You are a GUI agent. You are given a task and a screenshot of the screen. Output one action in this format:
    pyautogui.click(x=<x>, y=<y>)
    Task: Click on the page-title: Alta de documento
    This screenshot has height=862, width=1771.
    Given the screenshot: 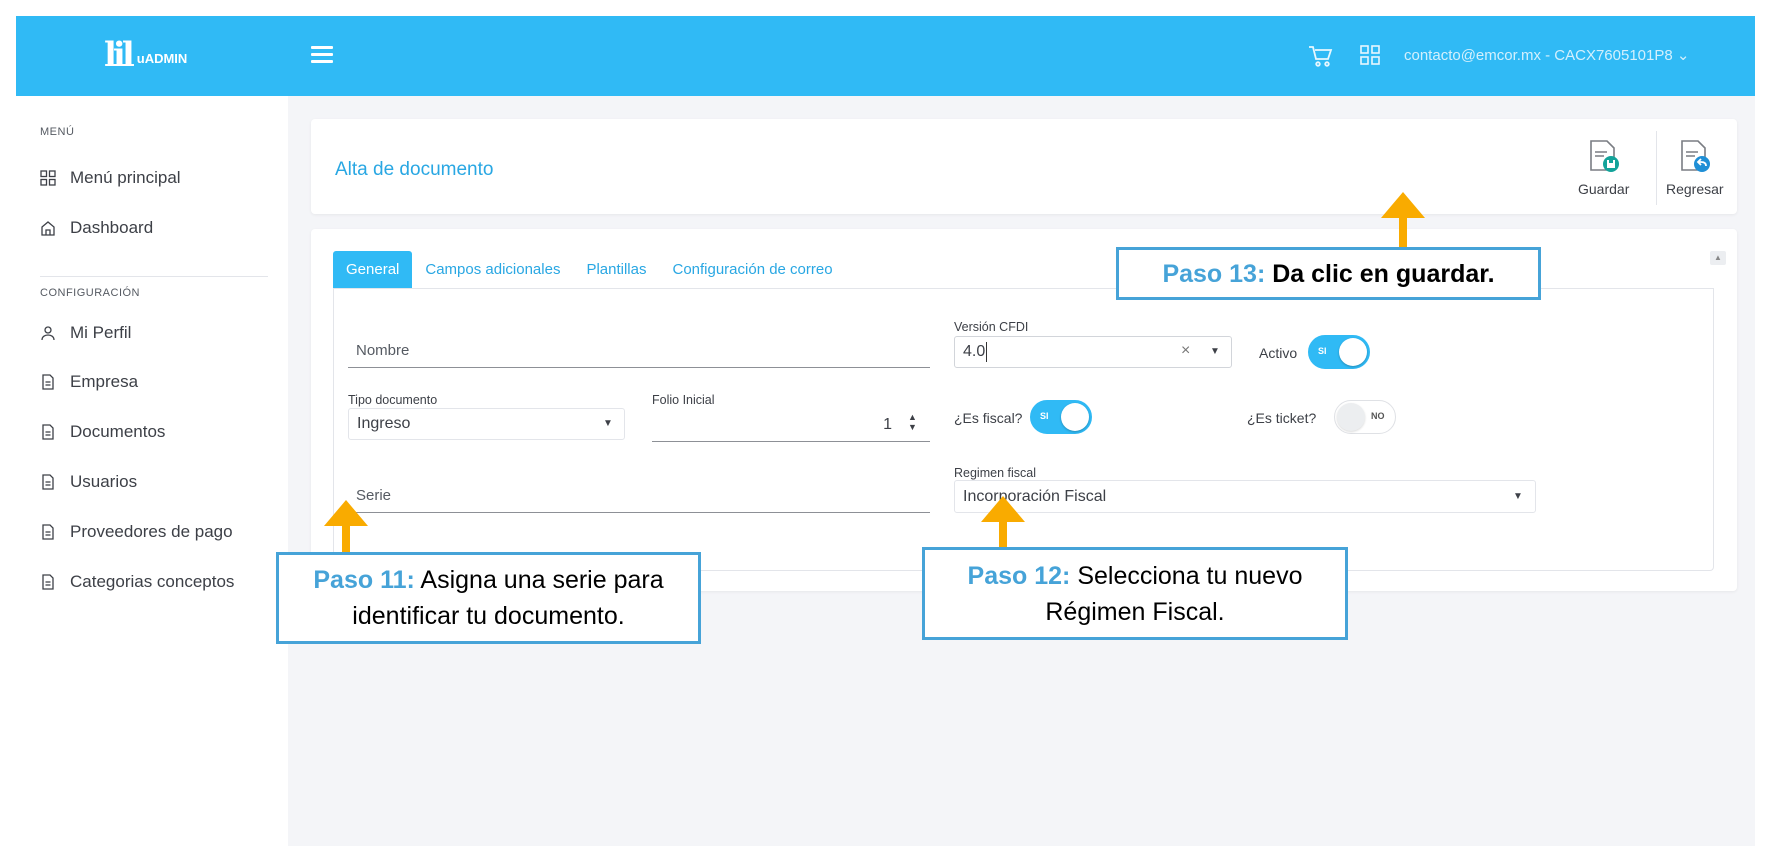 What is the action you would take?
    pyautogui.click(x=414, y=169)
    